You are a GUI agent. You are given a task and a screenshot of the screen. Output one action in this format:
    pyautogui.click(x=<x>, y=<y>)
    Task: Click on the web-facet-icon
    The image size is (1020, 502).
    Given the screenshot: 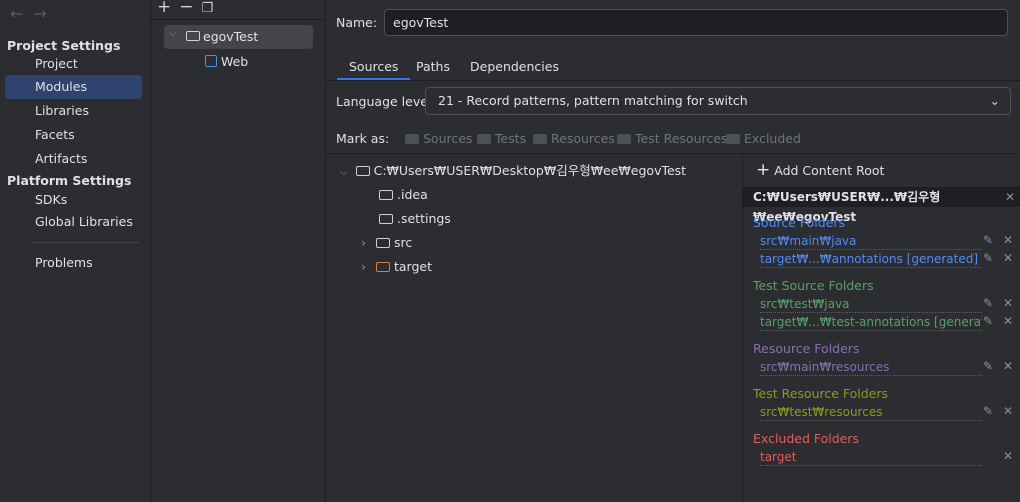 What is the action you would take?
    pyautogui.click(x=211, y=61)
    